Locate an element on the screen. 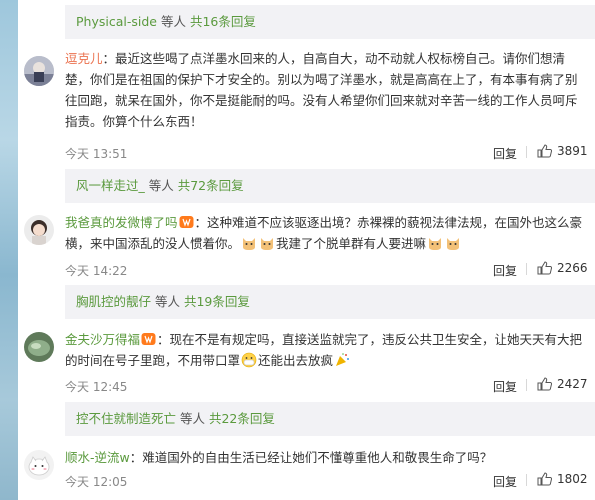 Image resolution: width=595 pixels, height=500 pixels. comment-username: 我爸真的发微博了吗 is located at coordinates (121, 222).